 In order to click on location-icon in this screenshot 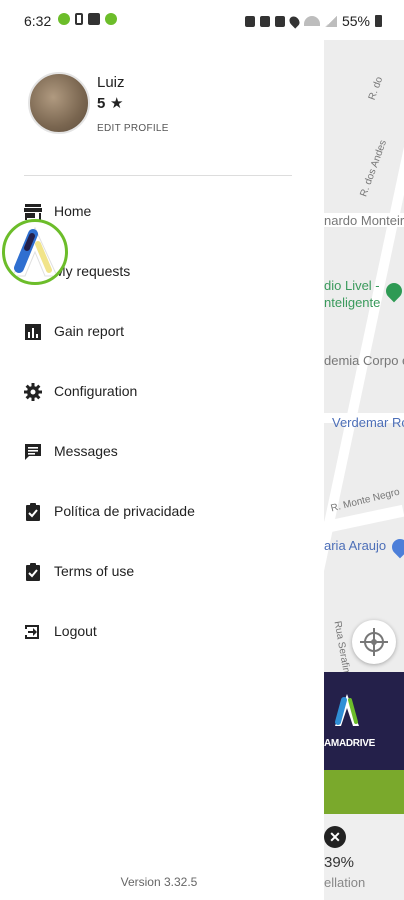, I will do `click(294, 21)`.